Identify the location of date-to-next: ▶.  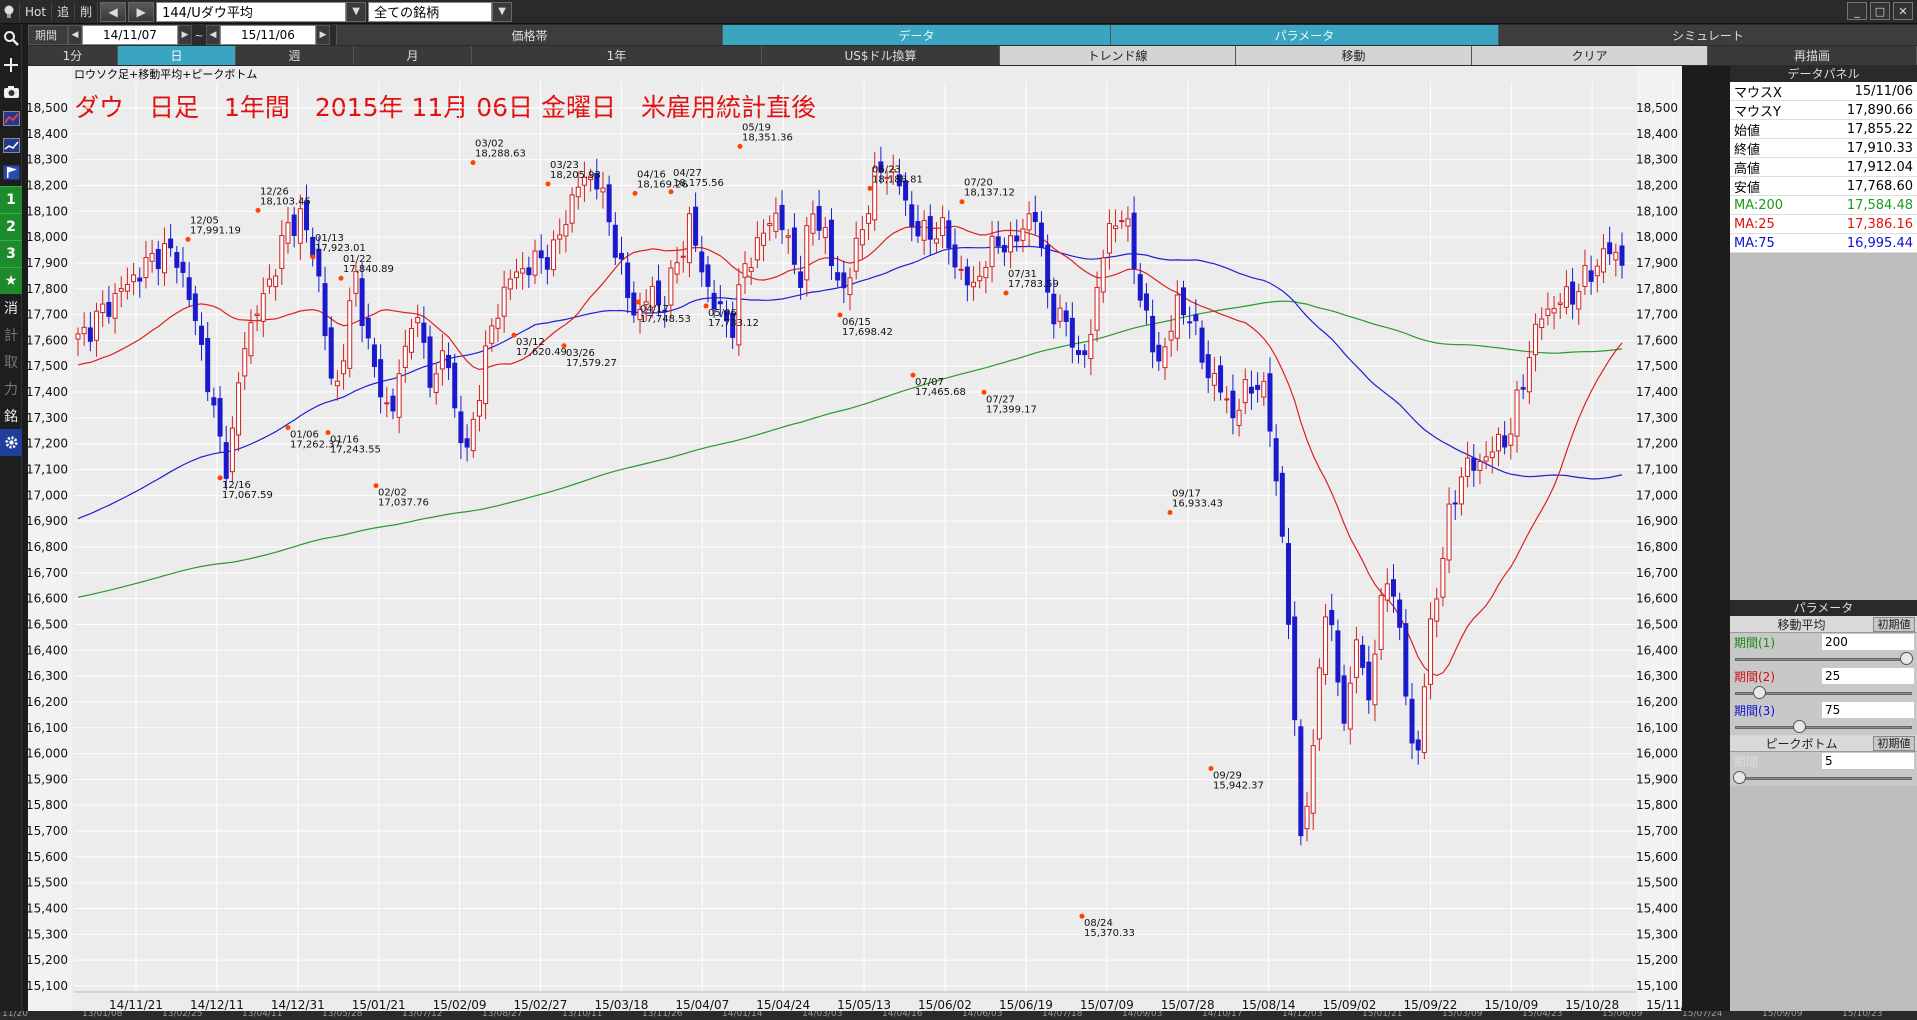
(323, 35).